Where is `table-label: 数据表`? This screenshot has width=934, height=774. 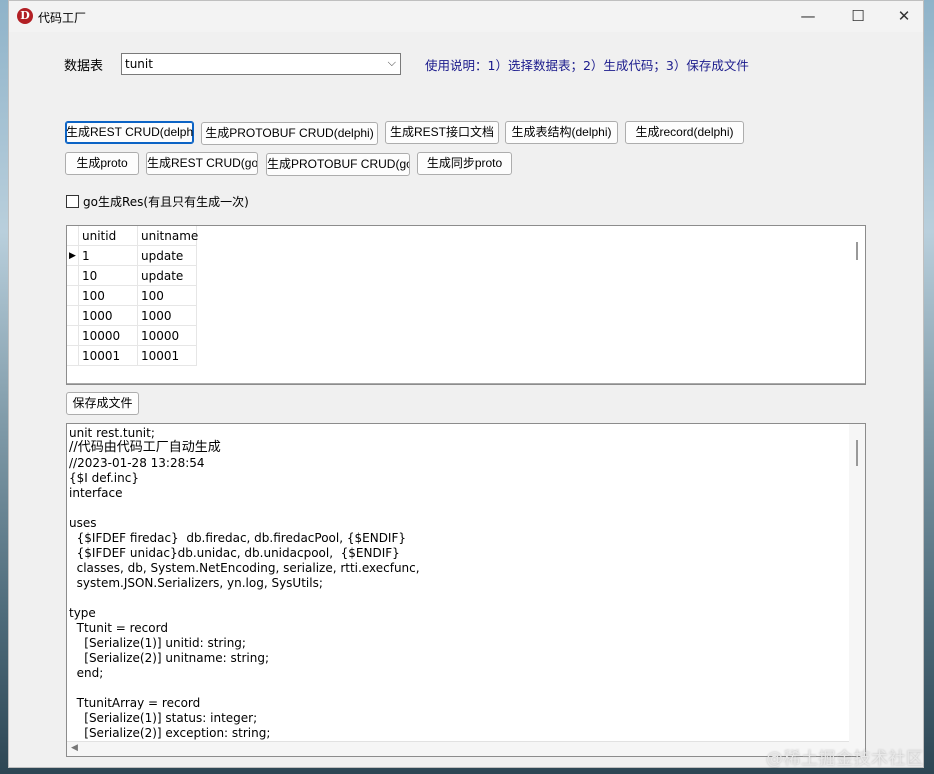 table-label: 数据表 is located at coordinates (84, 66).